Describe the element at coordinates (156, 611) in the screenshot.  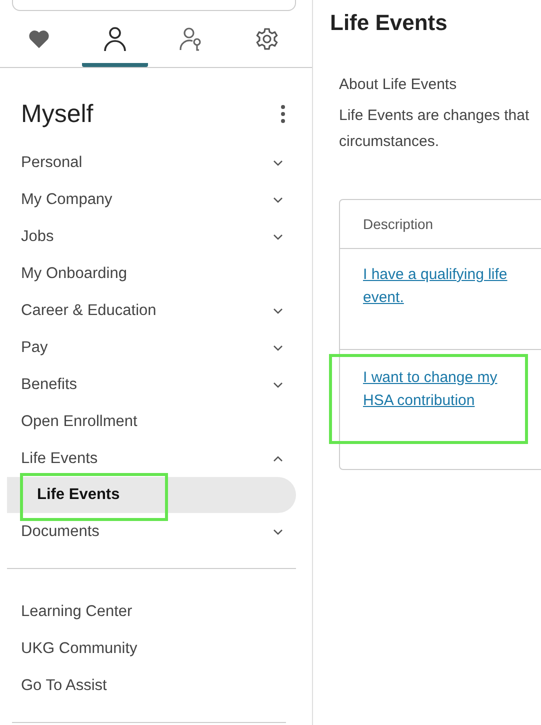
I see `footer-link: Learning Center` at that location.